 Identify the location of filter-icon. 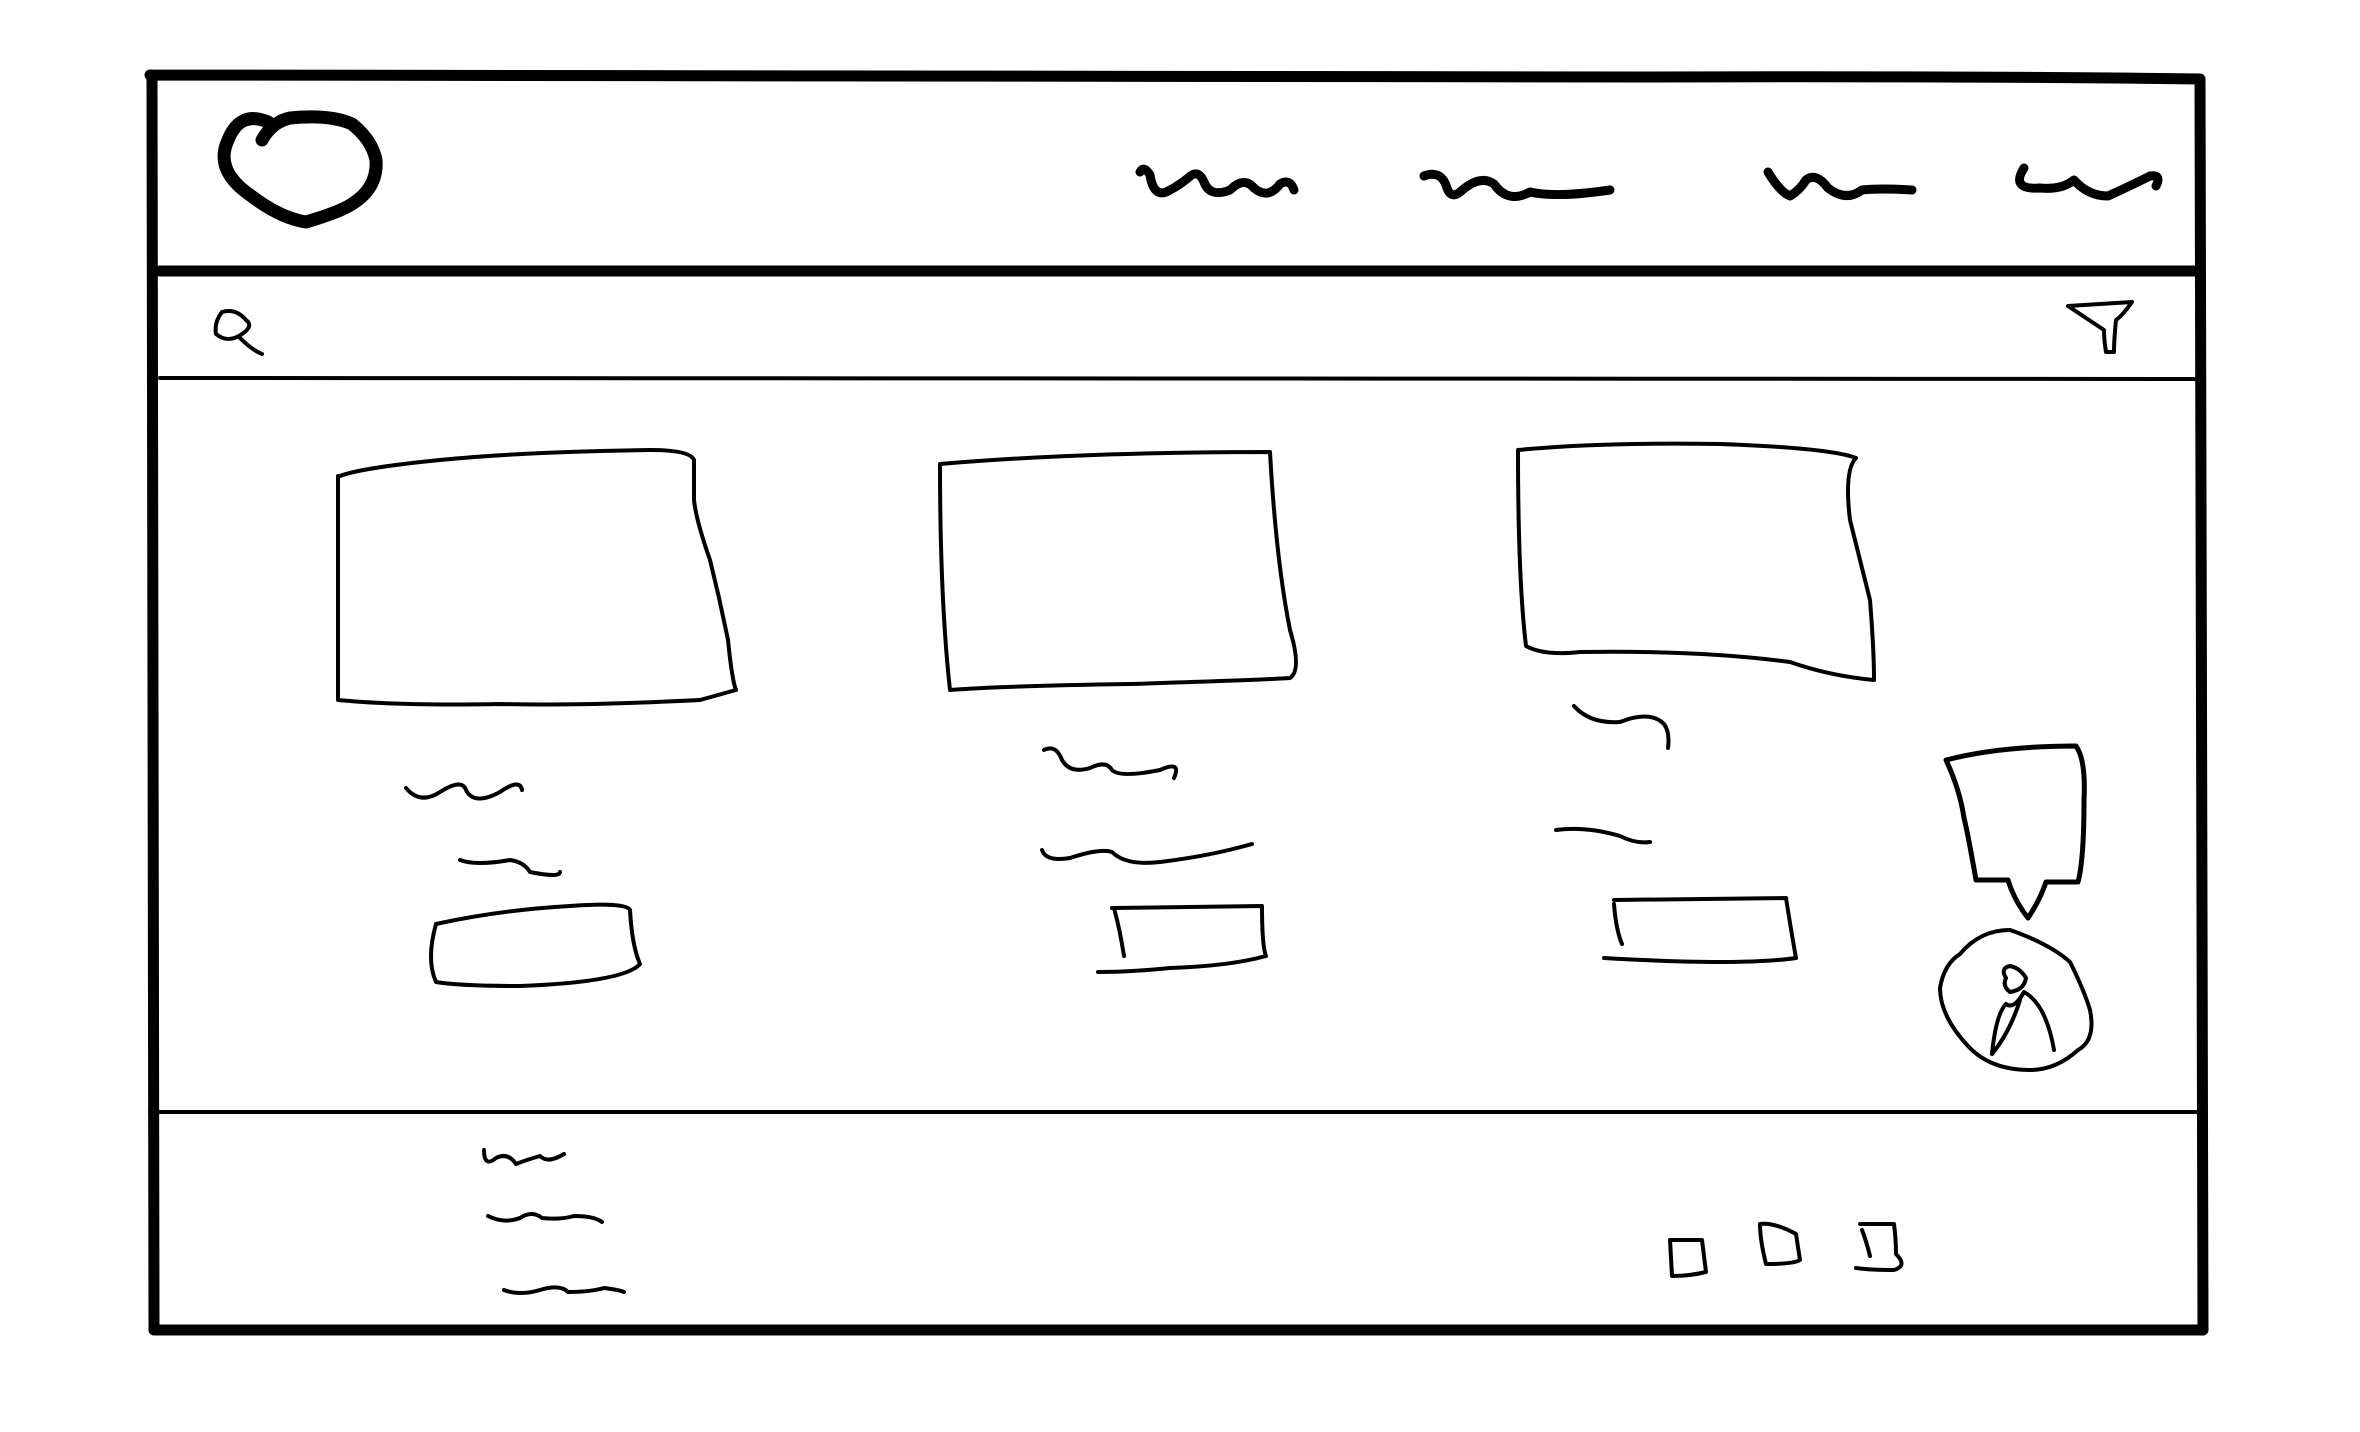
(2100, 327).